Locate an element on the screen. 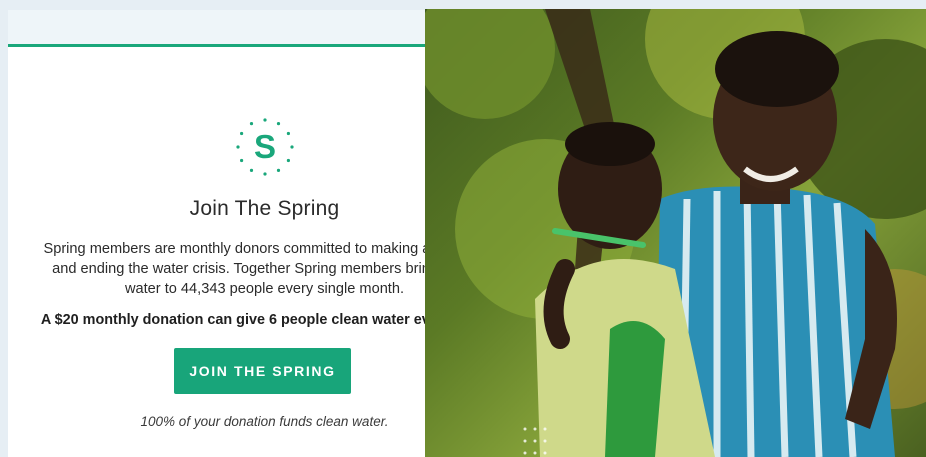 The width and height of the screenshot is (926, 457). spring-logo-icon: S is located at coordinates (265, 147).